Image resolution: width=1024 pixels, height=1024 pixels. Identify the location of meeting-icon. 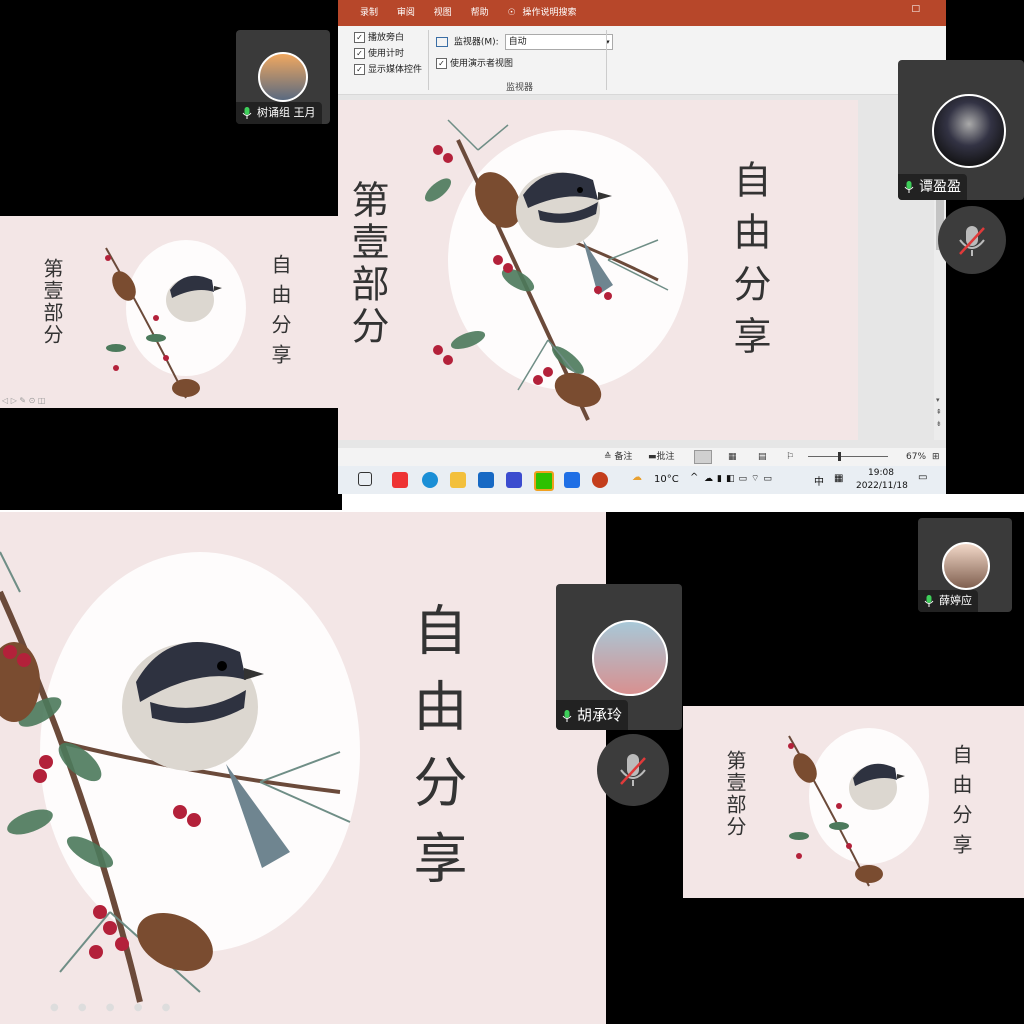
(572, 480).